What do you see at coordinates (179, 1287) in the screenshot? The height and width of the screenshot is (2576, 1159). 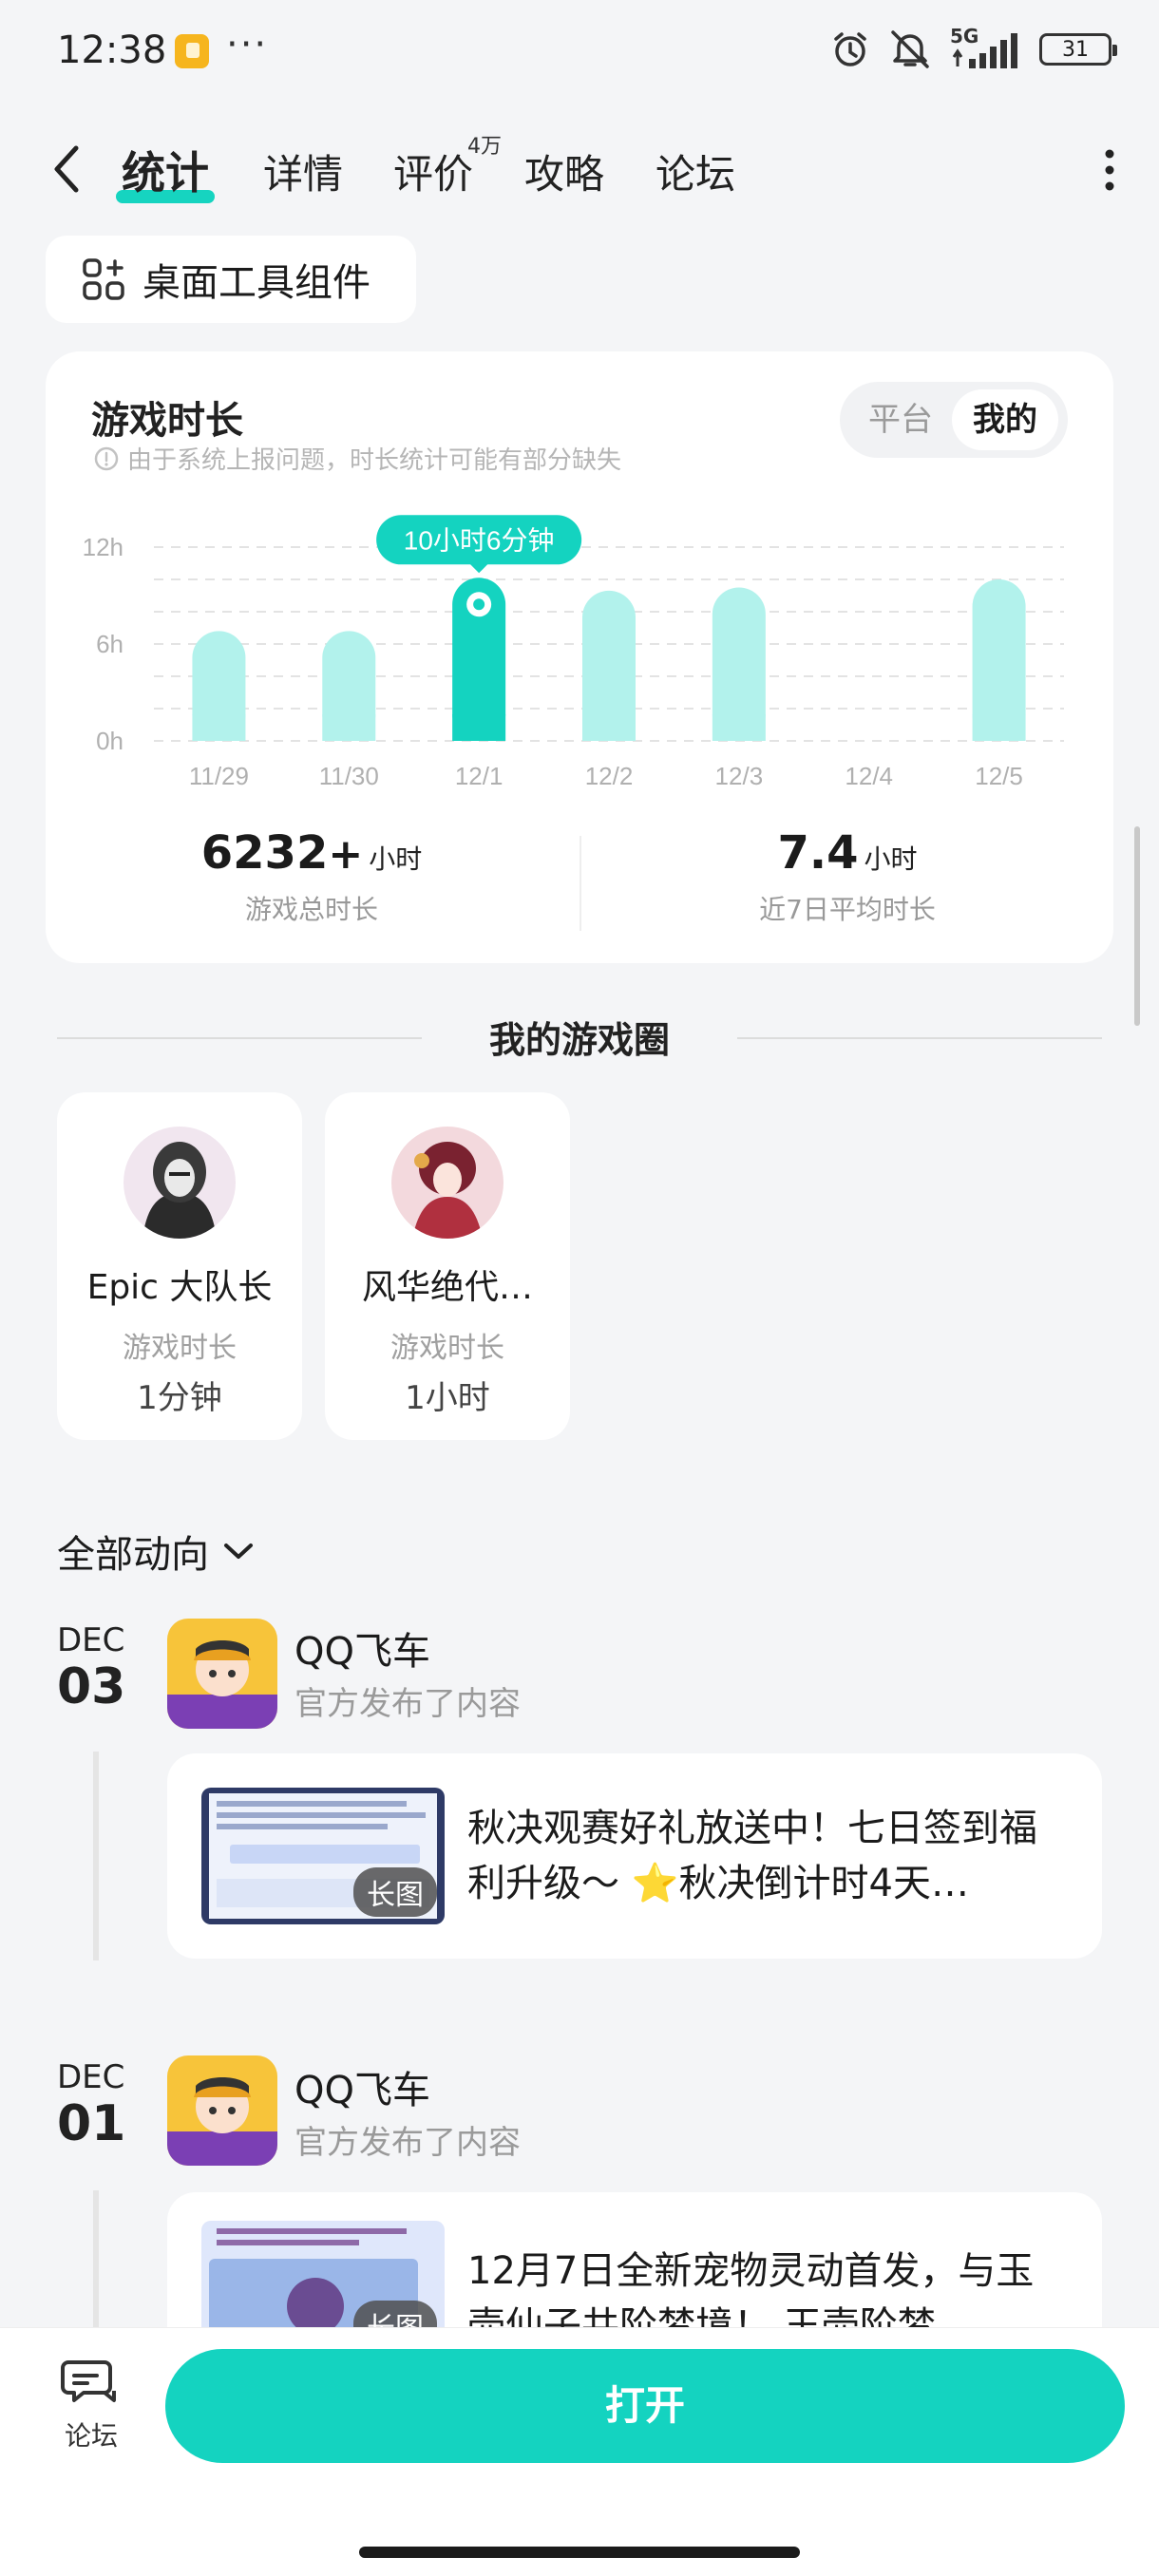 I see `circle-name: Epic 大队长` at bounding box center [179, 1287].